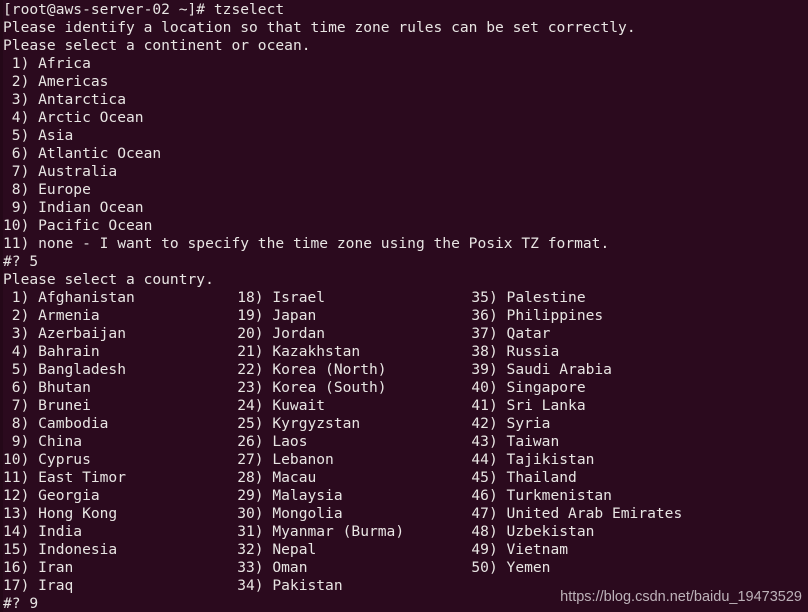  Describe the element at coordinates (281, 406) in the screenshot. I see `country-option: 24) Kuwait` at that location.